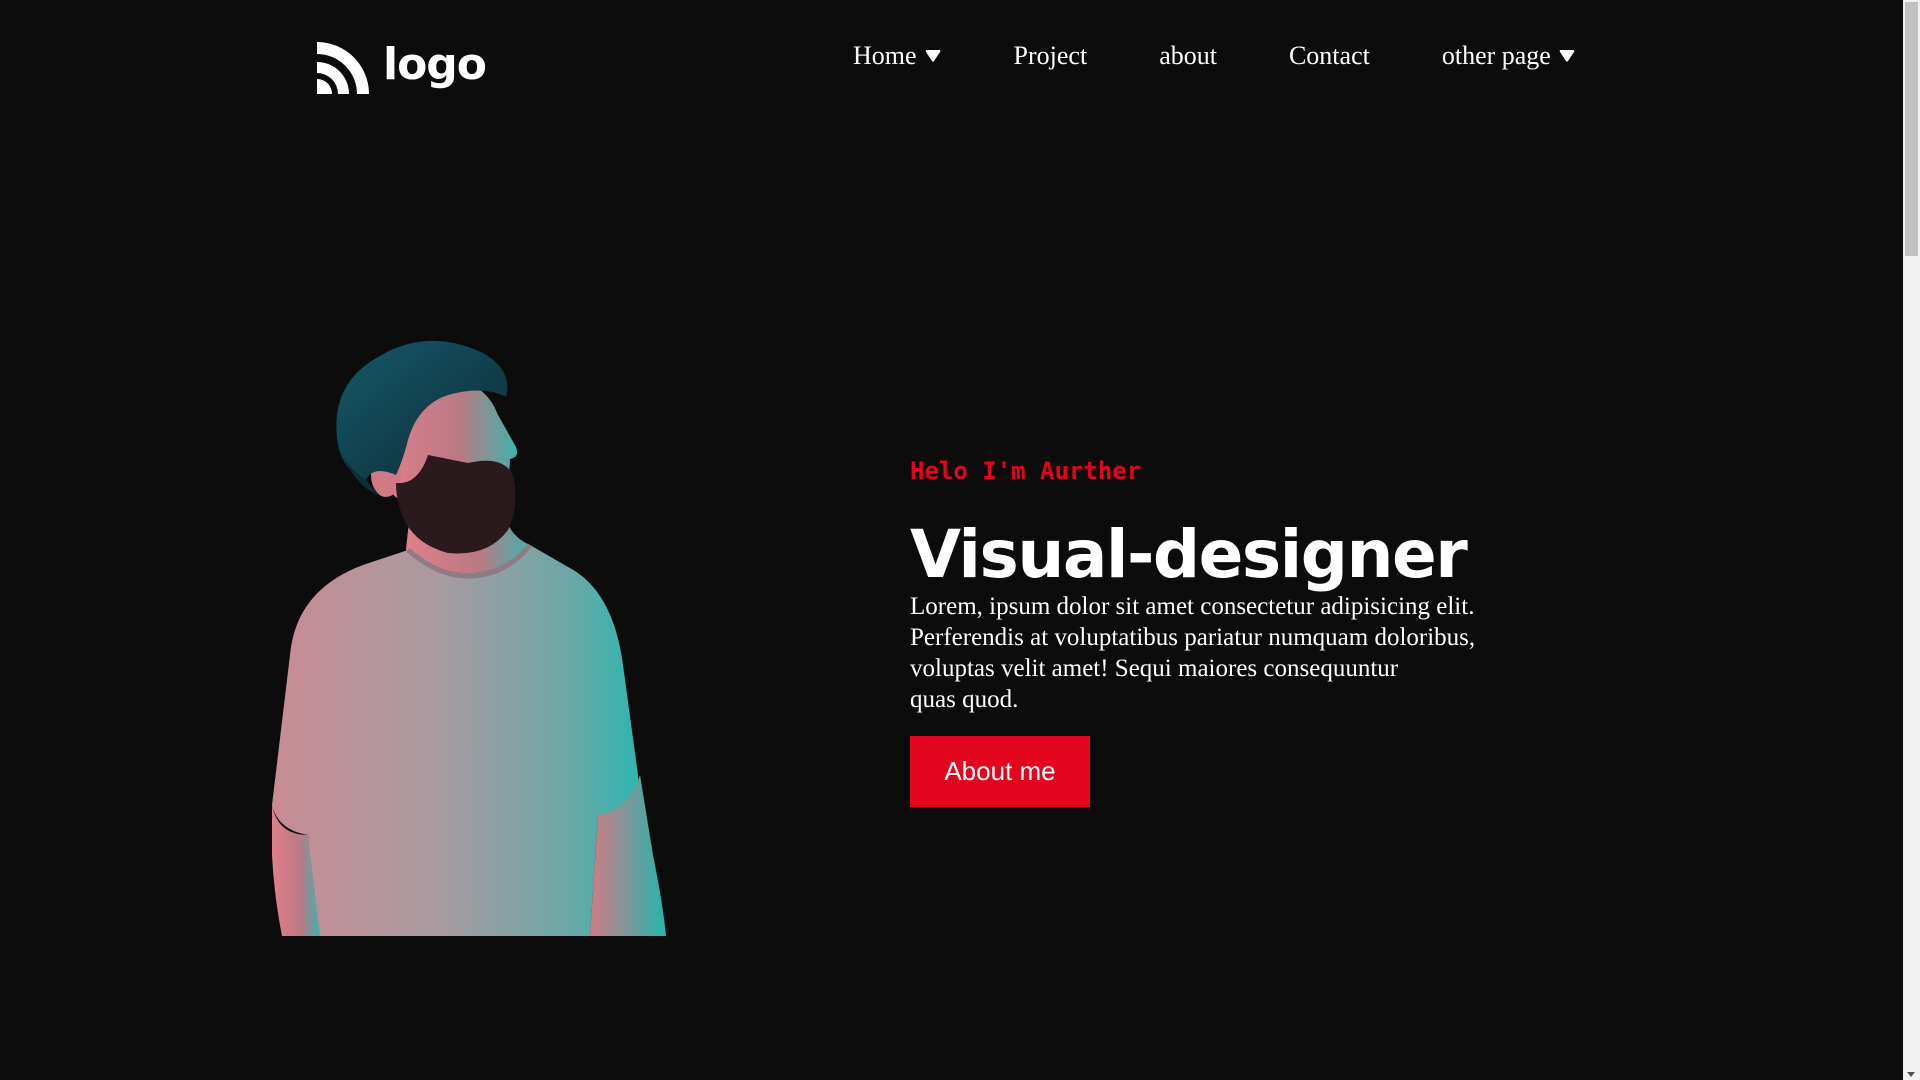 This screenshot has width=1920, height=1080. I want to click on description-line: quas quod., so click(964, 699).